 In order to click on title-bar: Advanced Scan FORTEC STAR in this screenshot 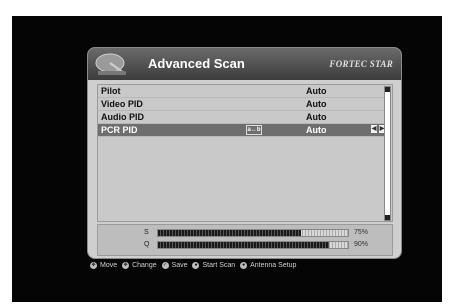, I will do `click(244, 64)`.